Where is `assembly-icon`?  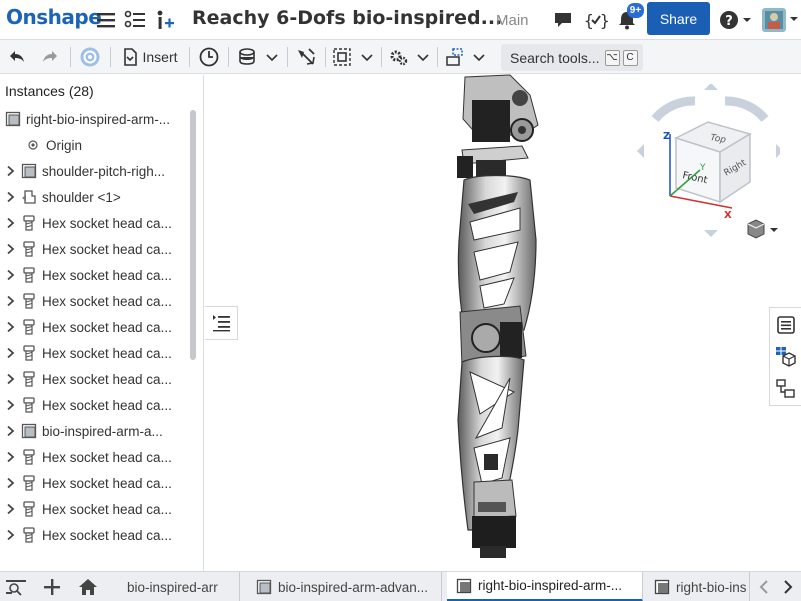
assembly-icon is located at coordinates (662, 587).